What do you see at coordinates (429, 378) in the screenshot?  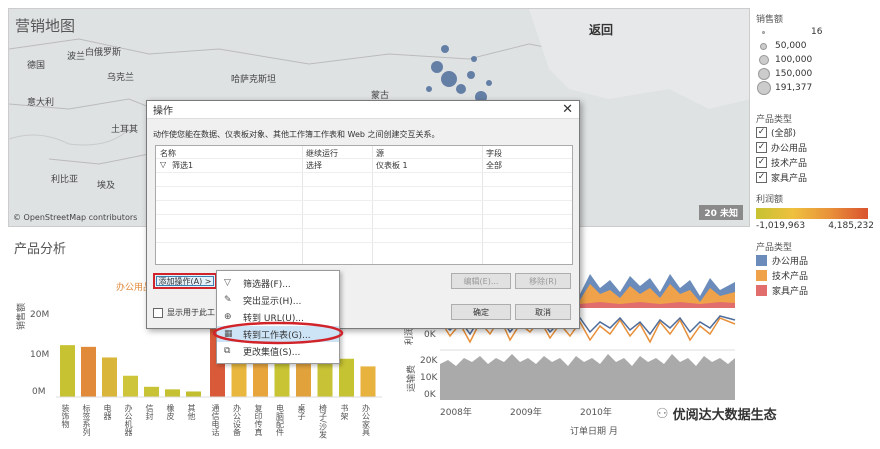 I see `ship-tick-10k: 10K` at bounding box center [429, 378].